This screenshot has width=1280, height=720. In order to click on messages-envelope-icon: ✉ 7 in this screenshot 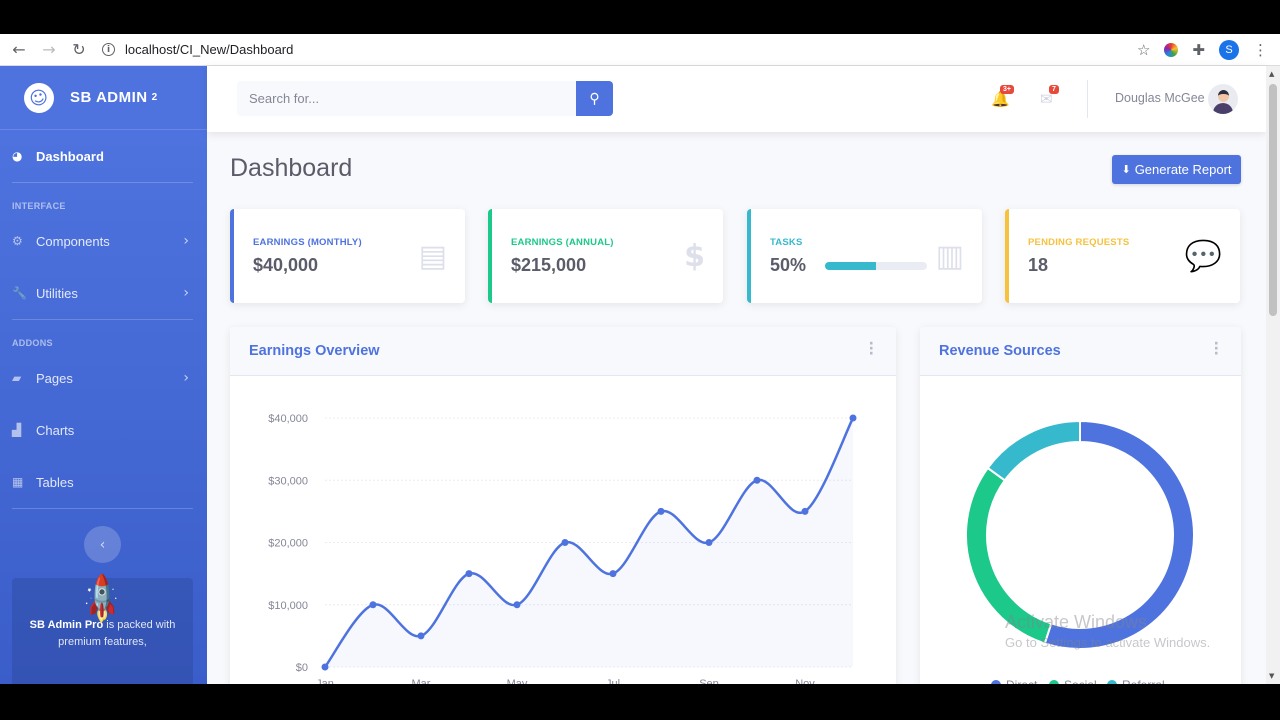, I will do `click(1049, 96)`.